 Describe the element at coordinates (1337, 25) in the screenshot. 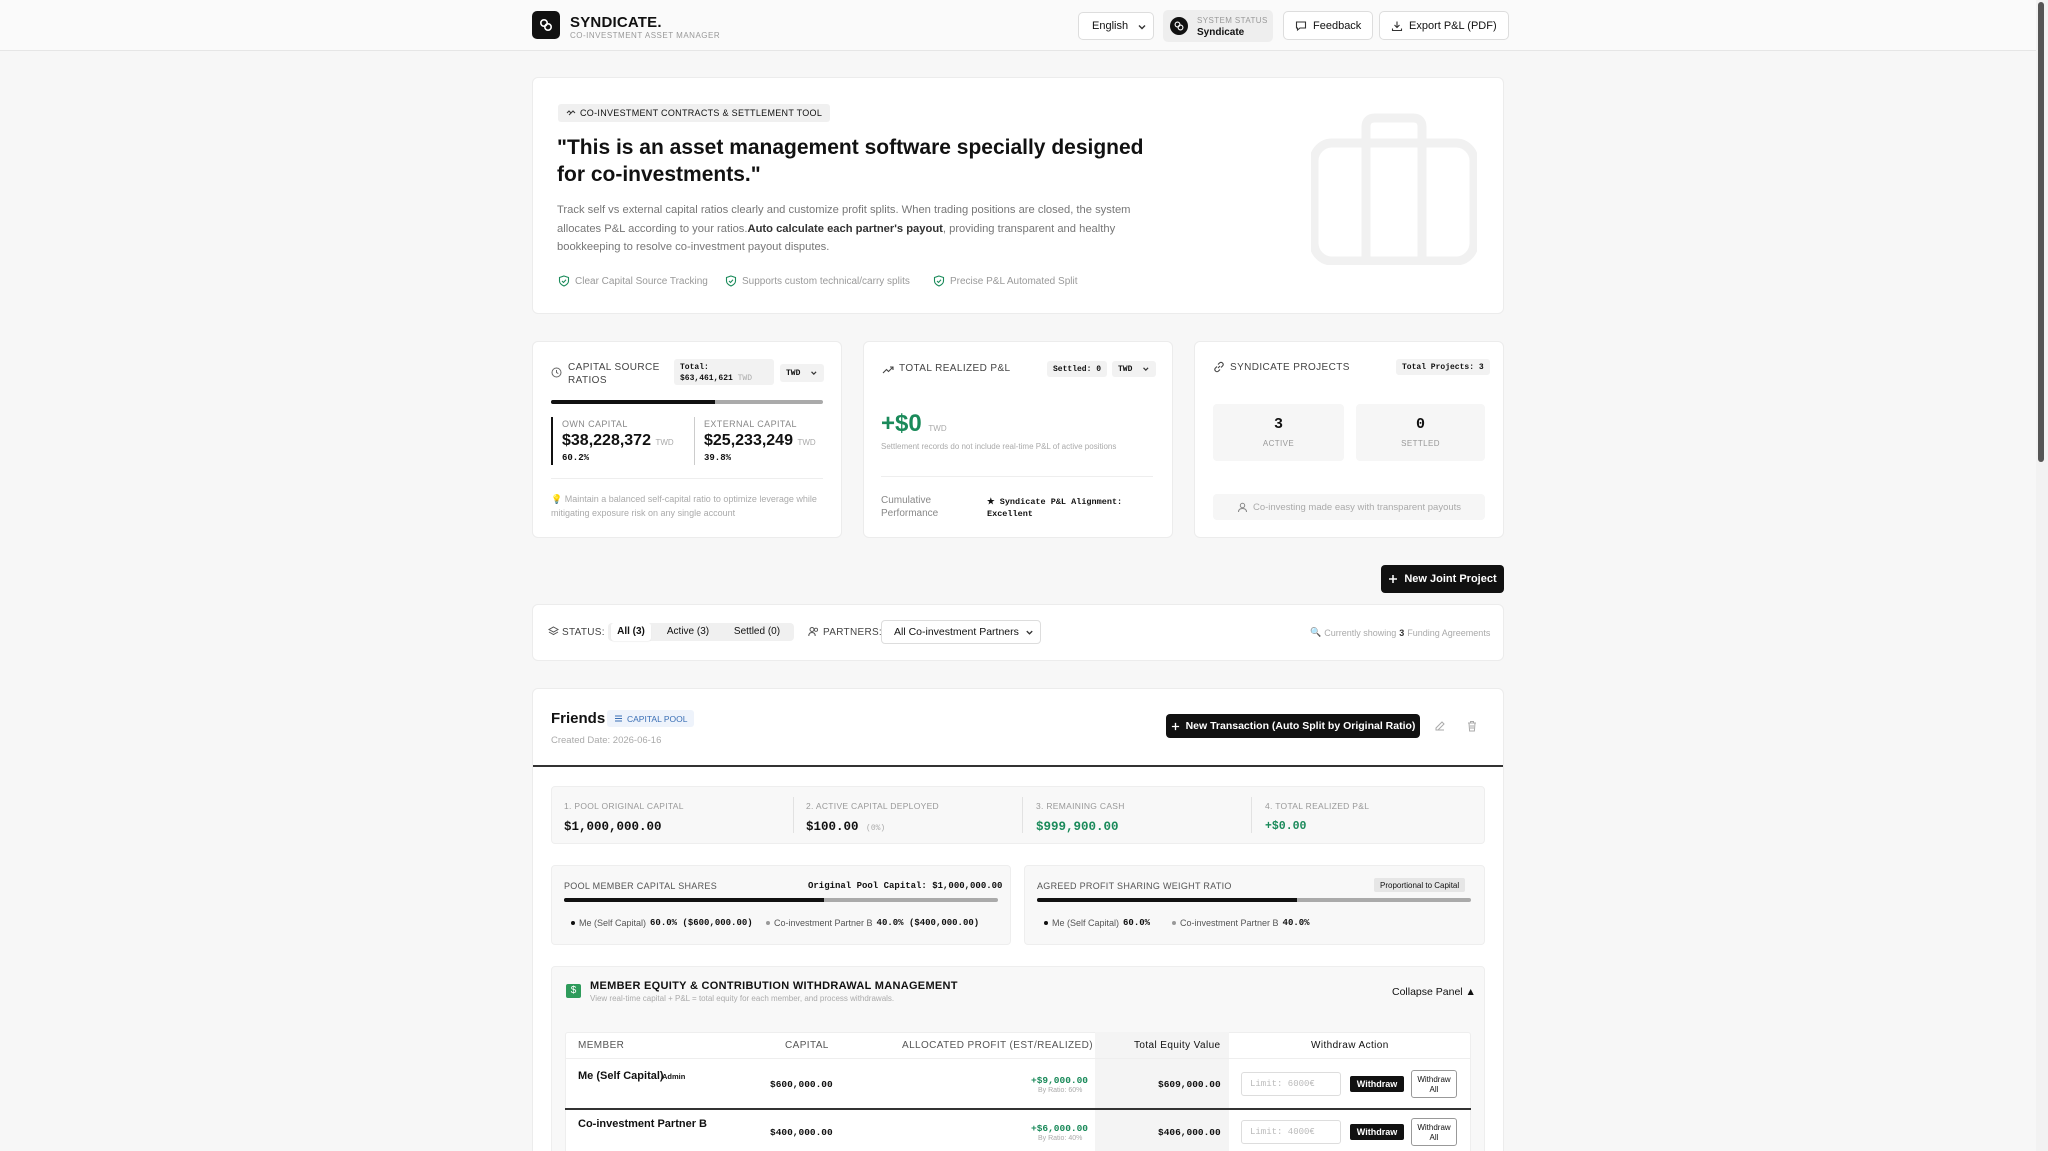

I see `feedback-label: Feedback` at that location.